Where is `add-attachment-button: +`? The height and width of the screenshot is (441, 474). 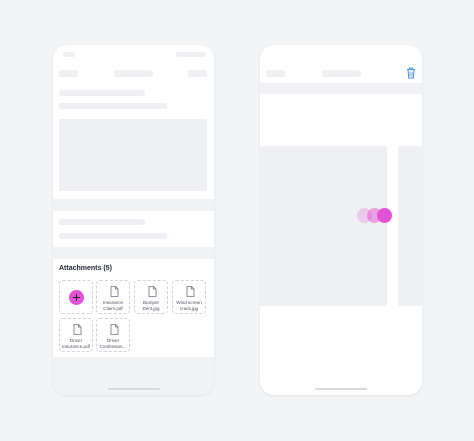
add-attachment-button: + is located at coordinates (76, 297).